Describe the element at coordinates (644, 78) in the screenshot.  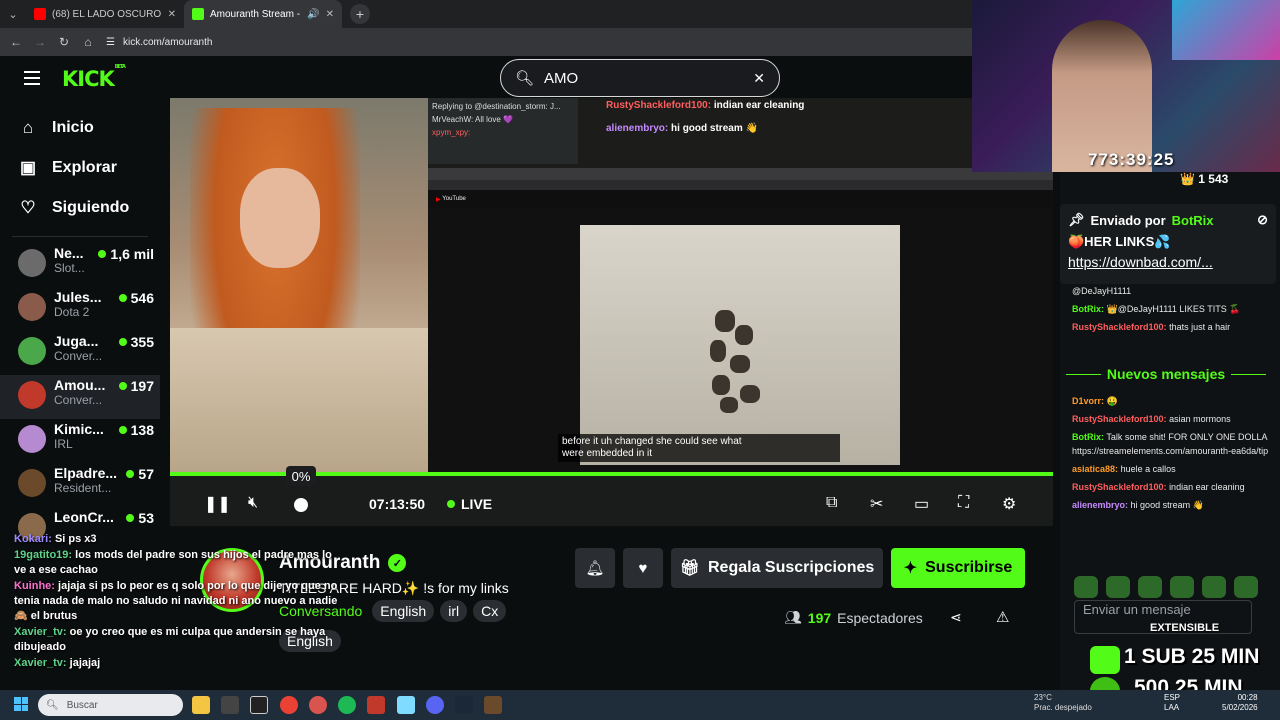
I see `search-input` at that location.